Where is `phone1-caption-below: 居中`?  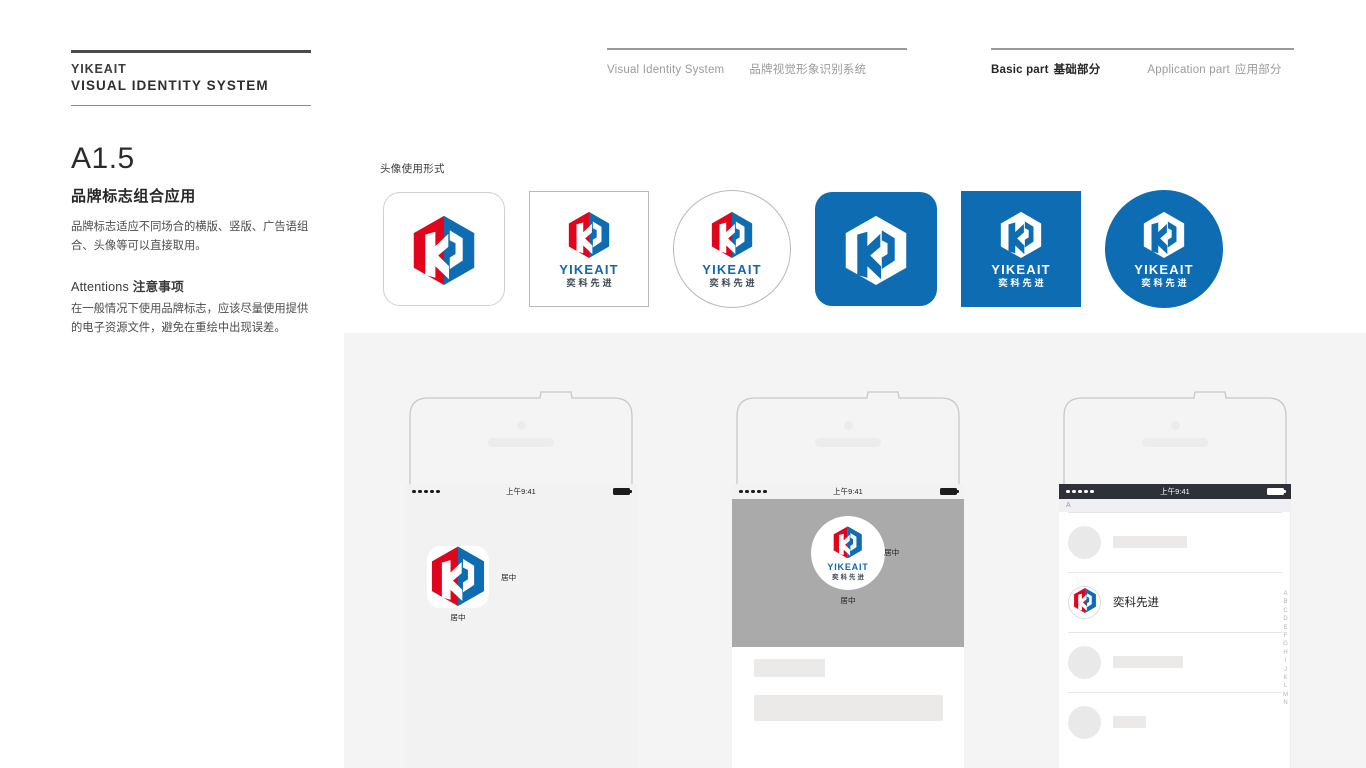
phone1-caption-below: 居中 is located at coordinates (458, 617).